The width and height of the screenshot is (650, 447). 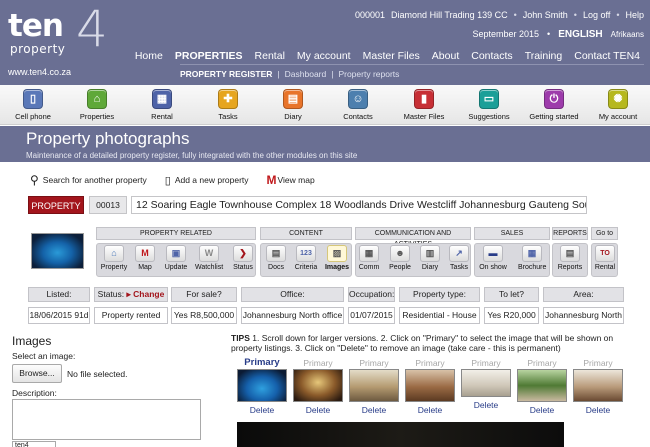 What do you see at coordinates (400, 434) in the screenshot?
I see `large-image-preview` at bounding box center [400, 434].